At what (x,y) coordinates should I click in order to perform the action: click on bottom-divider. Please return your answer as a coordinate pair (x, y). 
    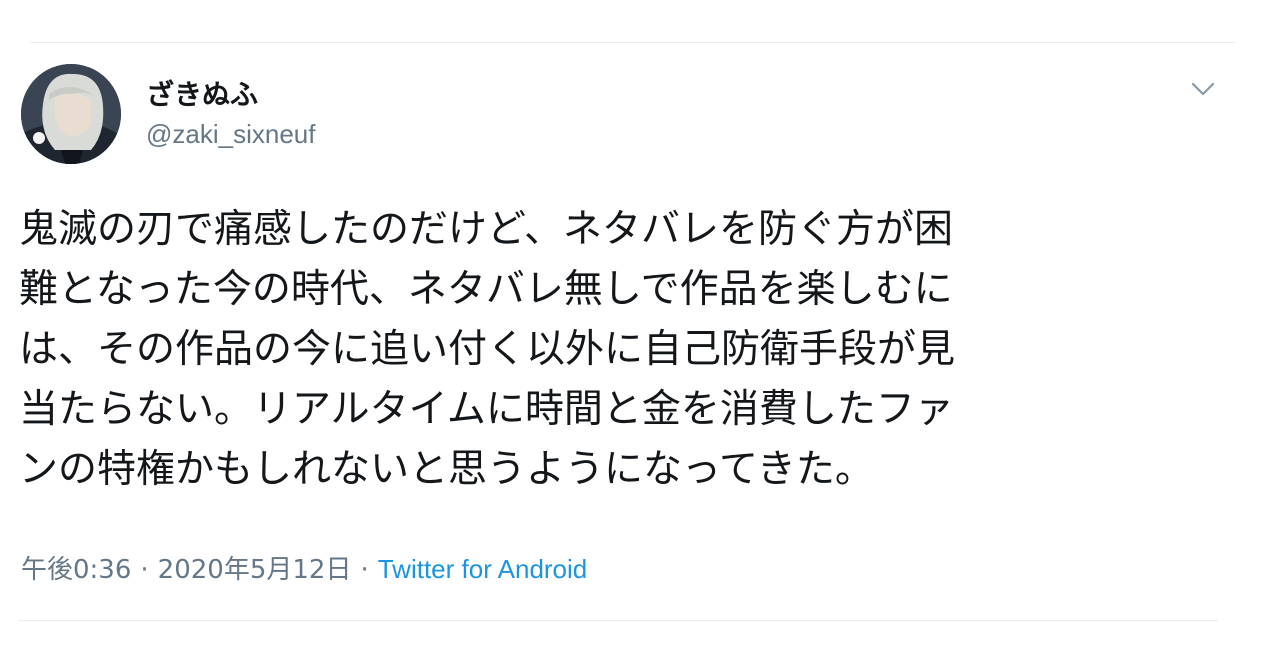
    Looking at the image, I should click on (618, 620).